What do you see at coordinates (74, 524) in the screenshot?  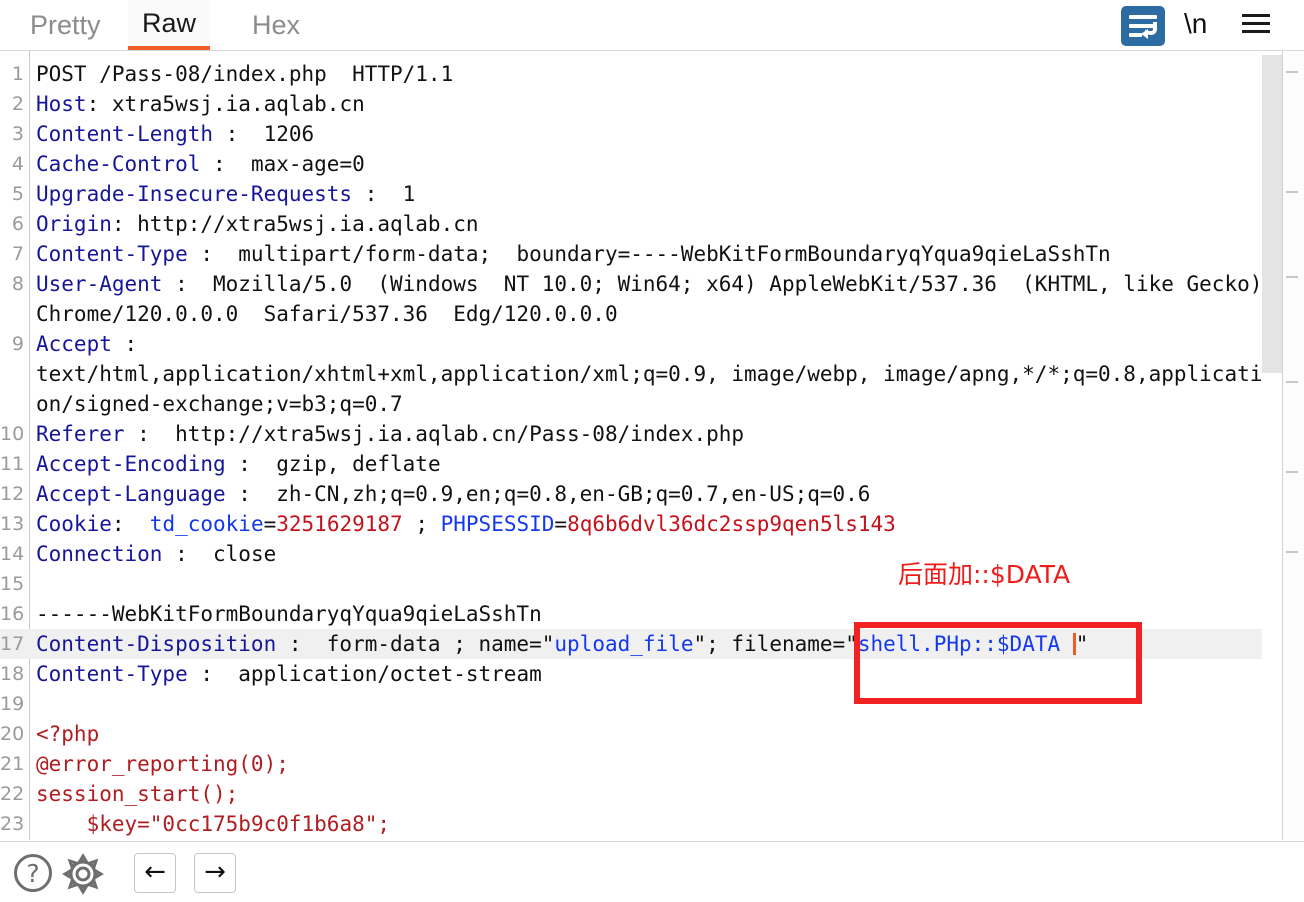 I see `line-segment: Cookie` at bounding box center [74, 524].